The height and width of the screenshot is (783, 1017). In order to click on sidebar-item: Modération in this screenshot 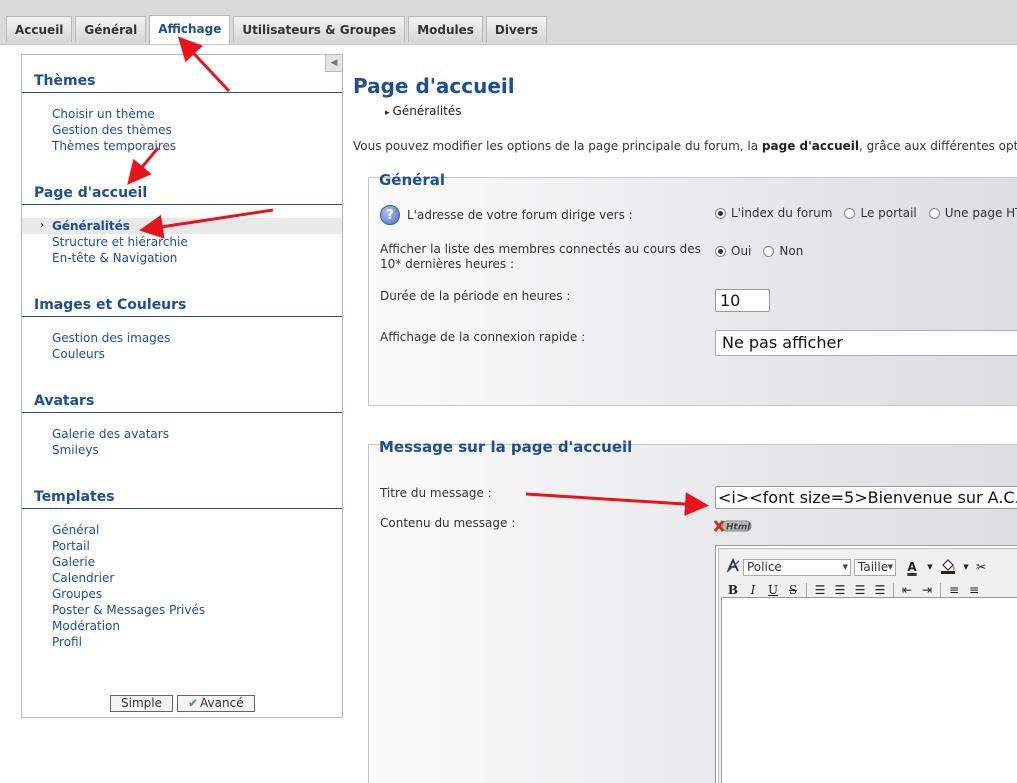, I will do `click(182, 626)`.